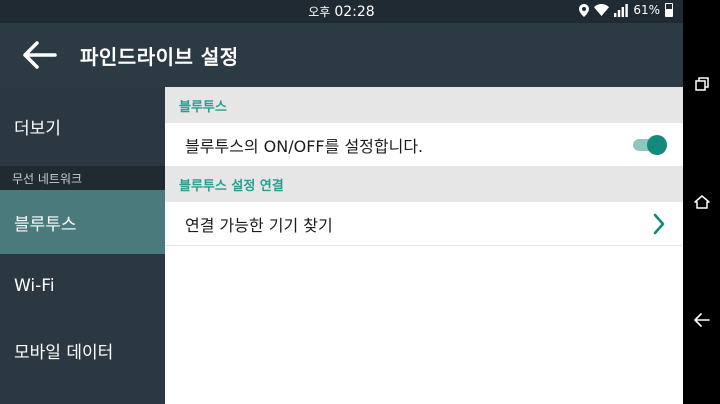 This screenshot has width=720, height=404. I want to click on section-header-bluetooth-connection: 블루투스 설정 연결, so click(424, 184).